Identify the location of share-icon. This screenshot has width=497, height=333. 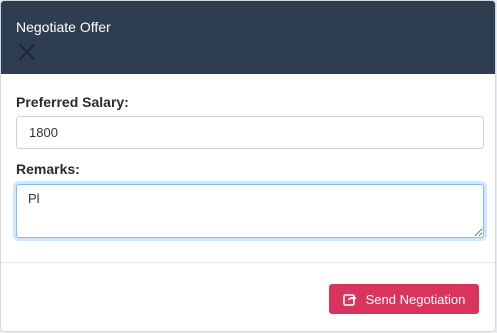
(349, 300).